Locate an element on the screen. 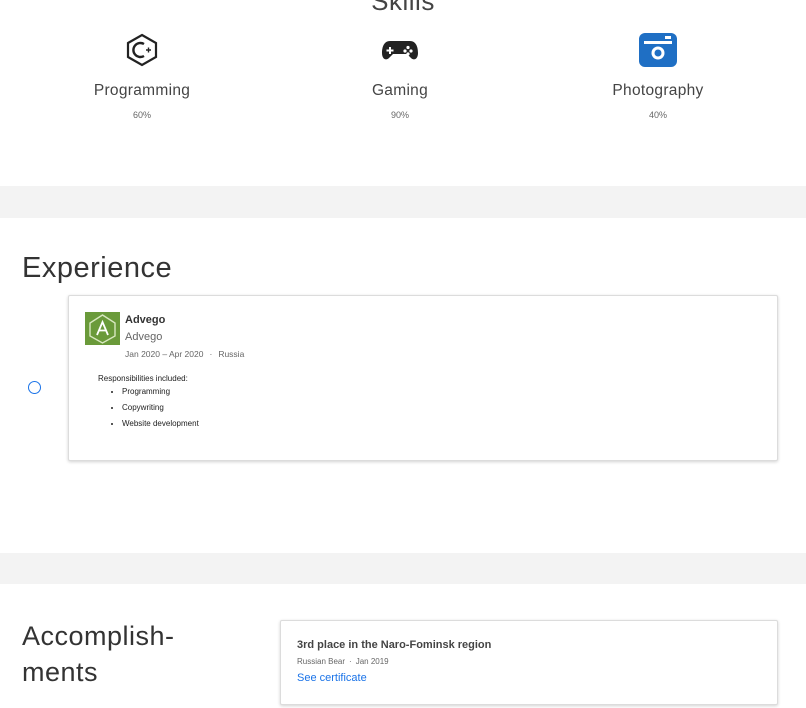  accomplishment-meta: Russian Bear · Jan 2019 is located at coordinates (343, 661).